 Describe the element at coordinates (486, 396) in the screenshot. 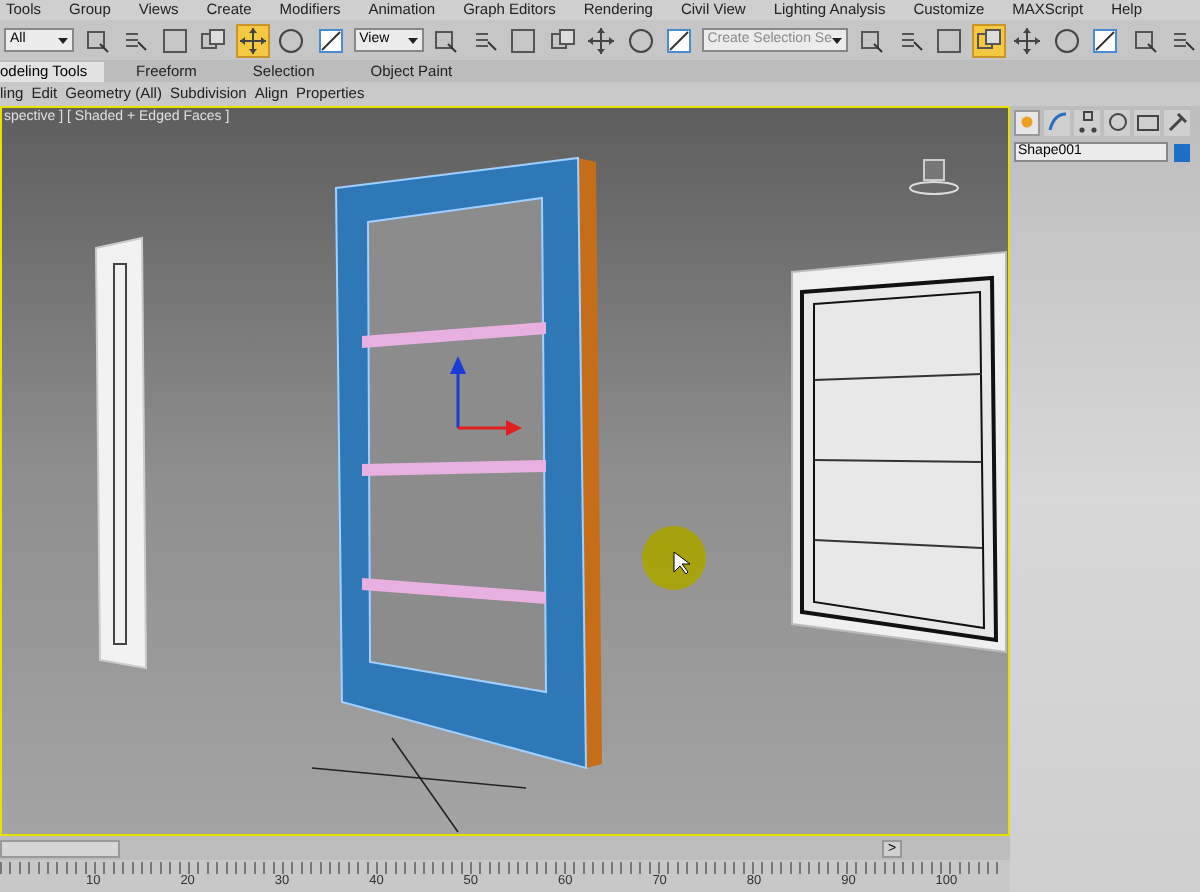

I see `transform-gizmo-icon` at that location.